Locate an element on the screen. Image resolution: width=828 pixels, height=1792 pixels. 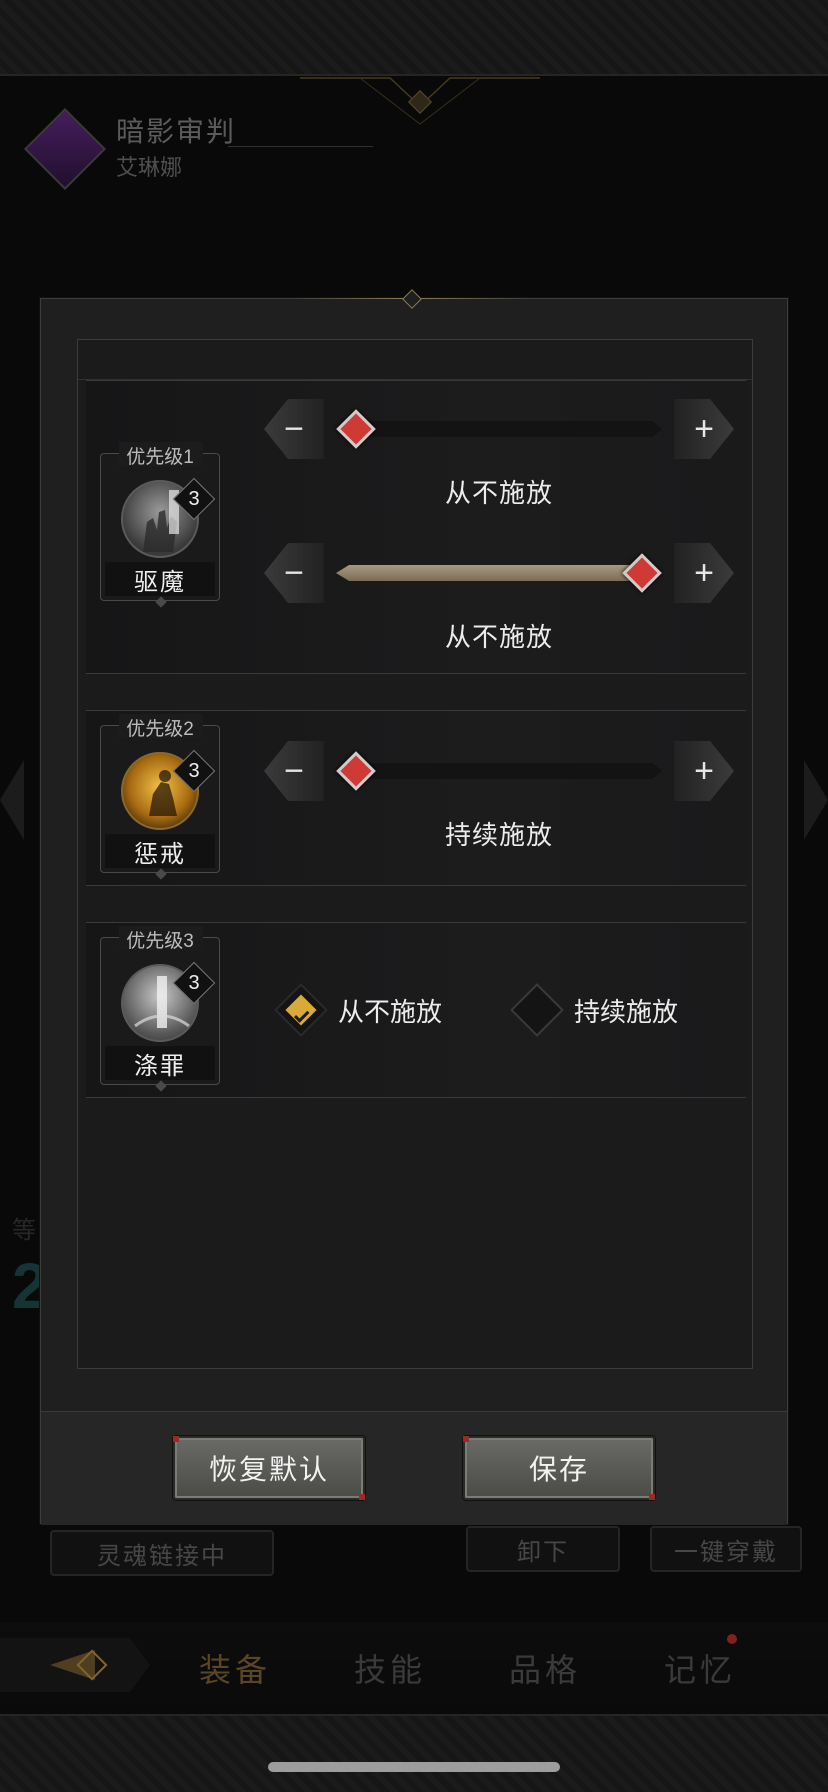
restore-default-label: 恢复默认 is located at coordinates (268, 1469).